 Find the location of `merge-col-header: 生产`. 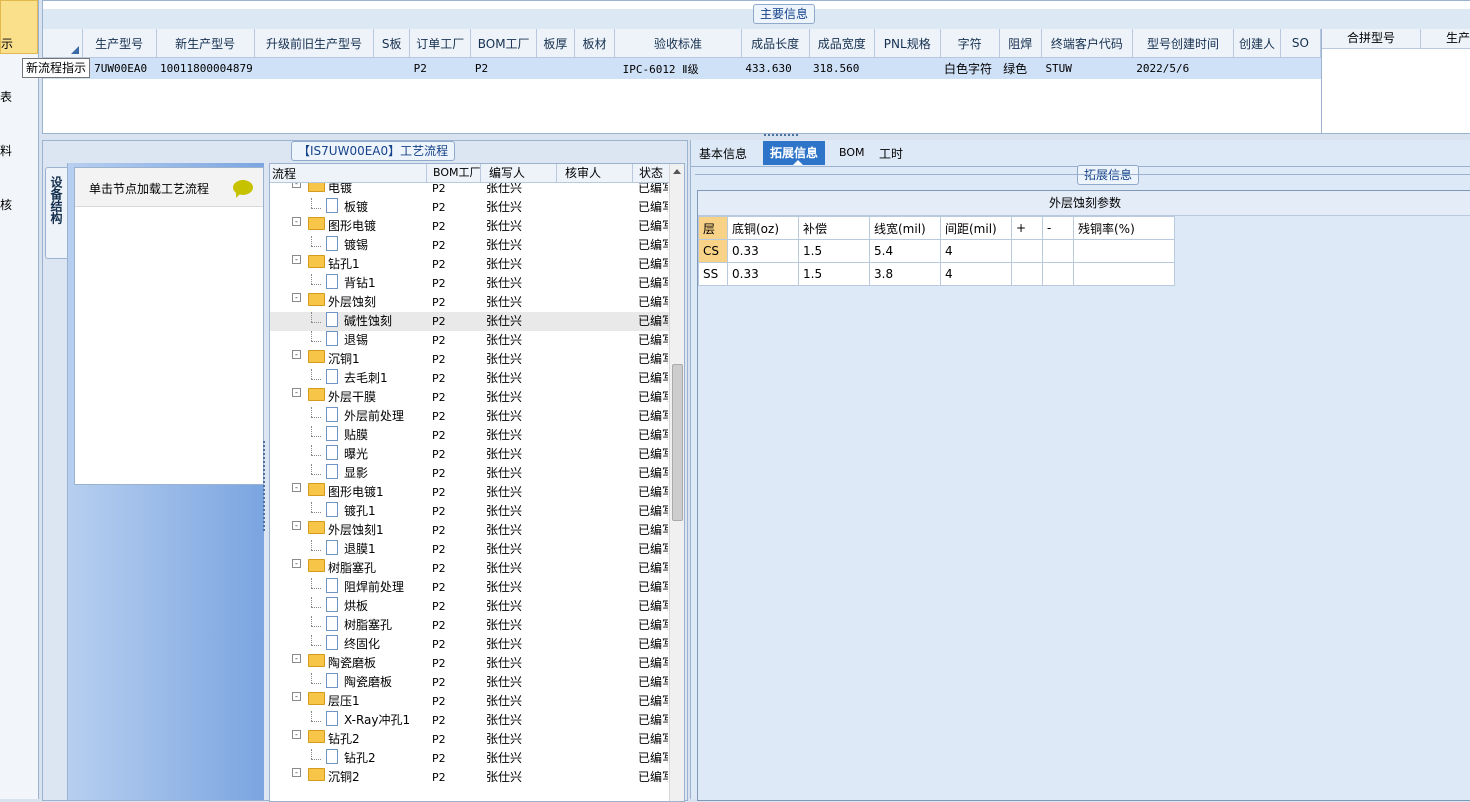

merge-col-header: 生产 is located at coordinates (1458, 38).